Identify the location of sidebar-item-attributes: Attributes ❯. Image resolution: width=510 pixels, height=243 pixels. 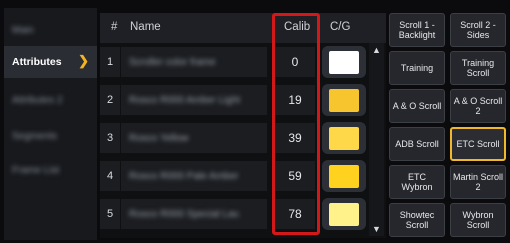
(50, 62).